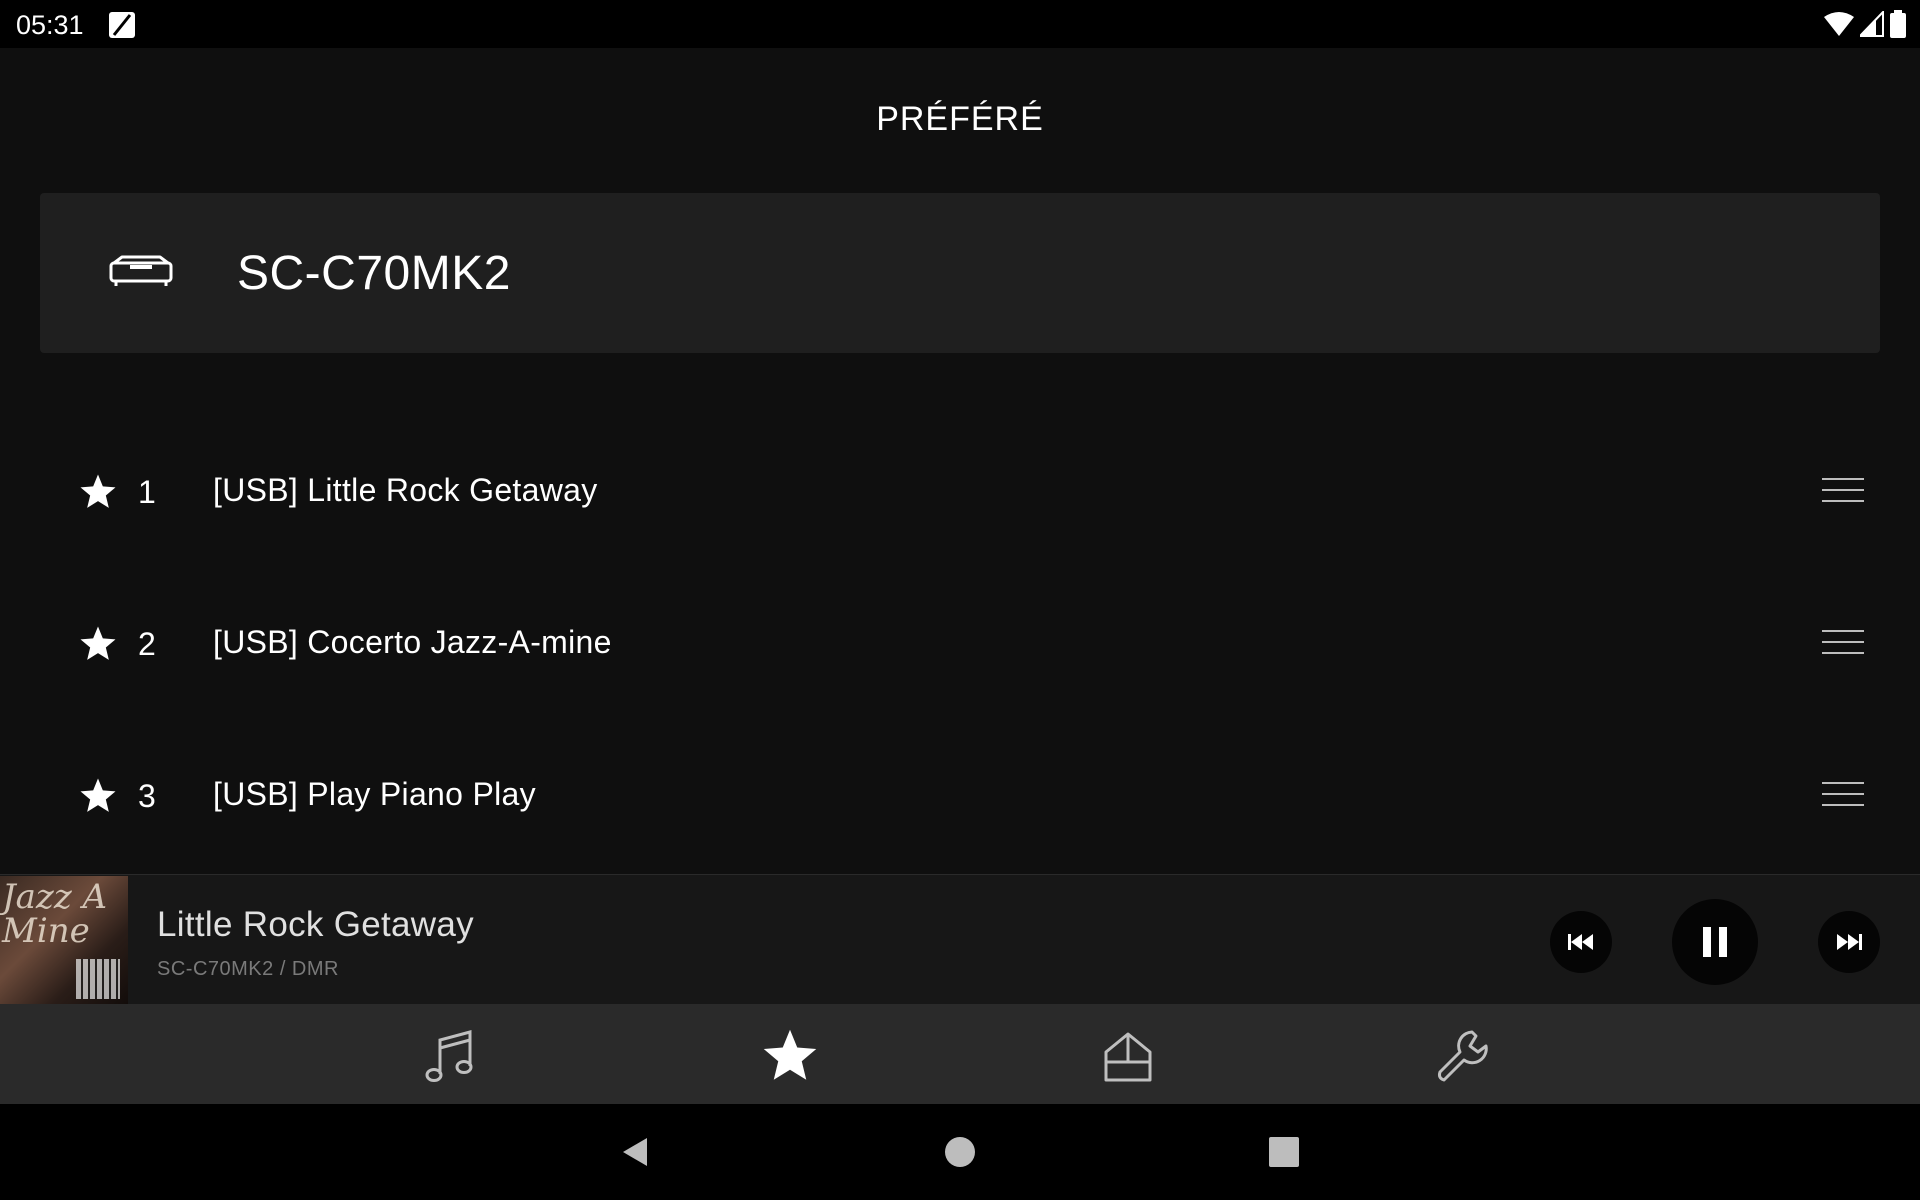  Describe the element at coordinates (147, 796) in the screenshot. I see `favorite-number: 3` at that location.